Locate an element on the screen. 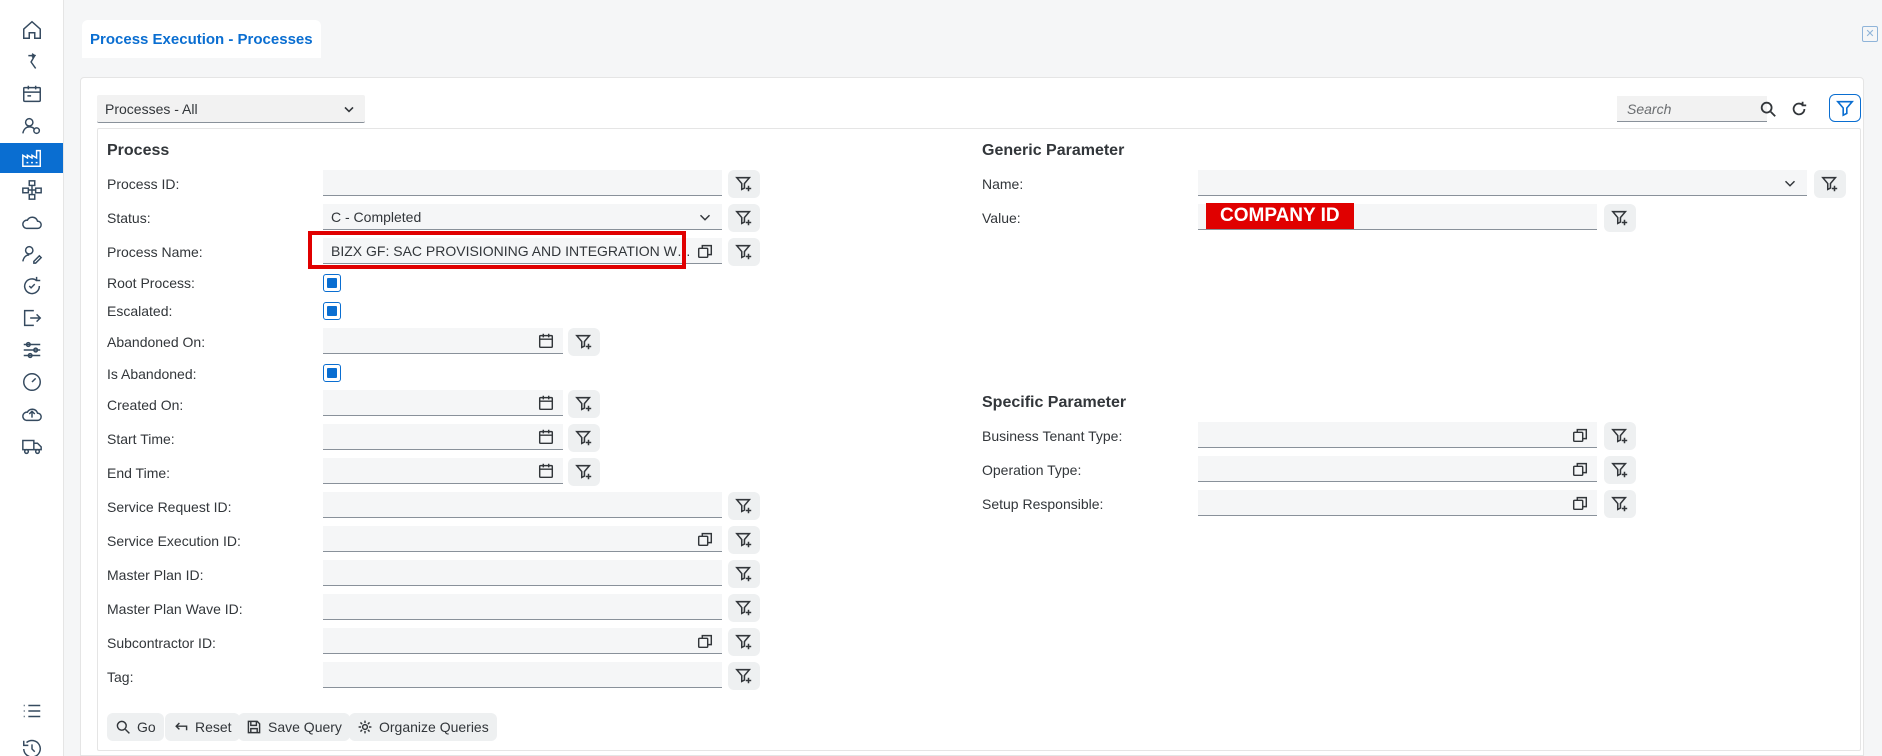  list-icon is located at coordinates (31, 711).